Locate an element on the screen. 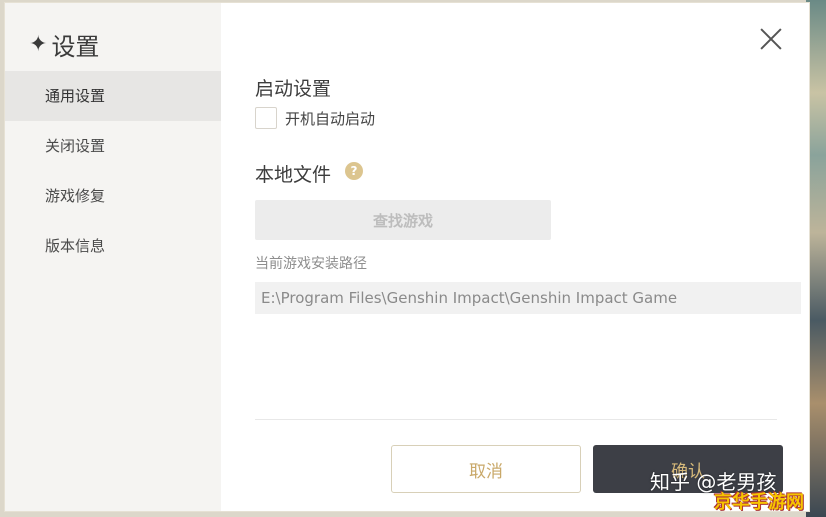  sidebar-item-version: 版本信息 is located at coordinates (113, 246).